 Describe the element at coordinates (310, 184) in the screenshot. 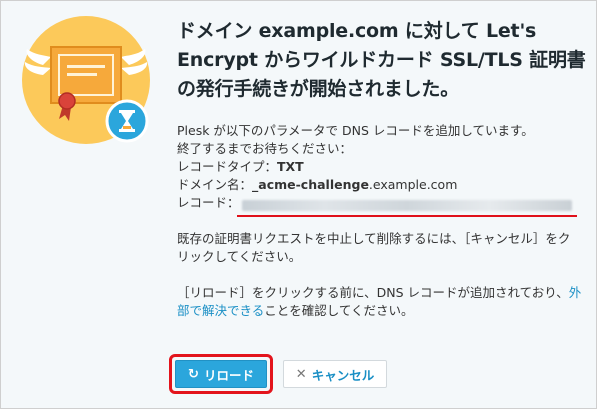

I see `domain-name-value-prefix: _acme-challenge` at that location.